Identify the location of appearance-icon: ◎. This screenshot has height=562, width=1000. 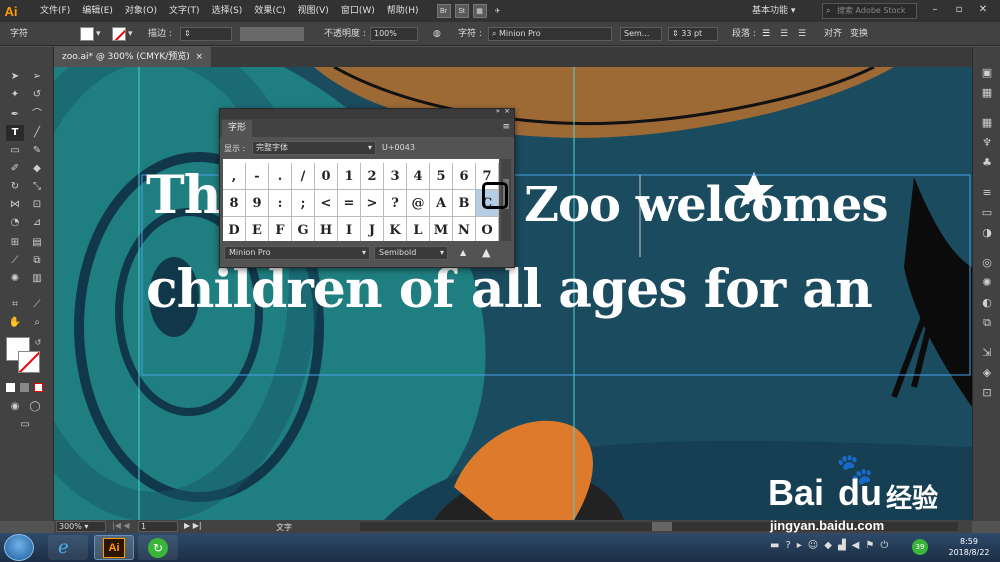
(987, 263).